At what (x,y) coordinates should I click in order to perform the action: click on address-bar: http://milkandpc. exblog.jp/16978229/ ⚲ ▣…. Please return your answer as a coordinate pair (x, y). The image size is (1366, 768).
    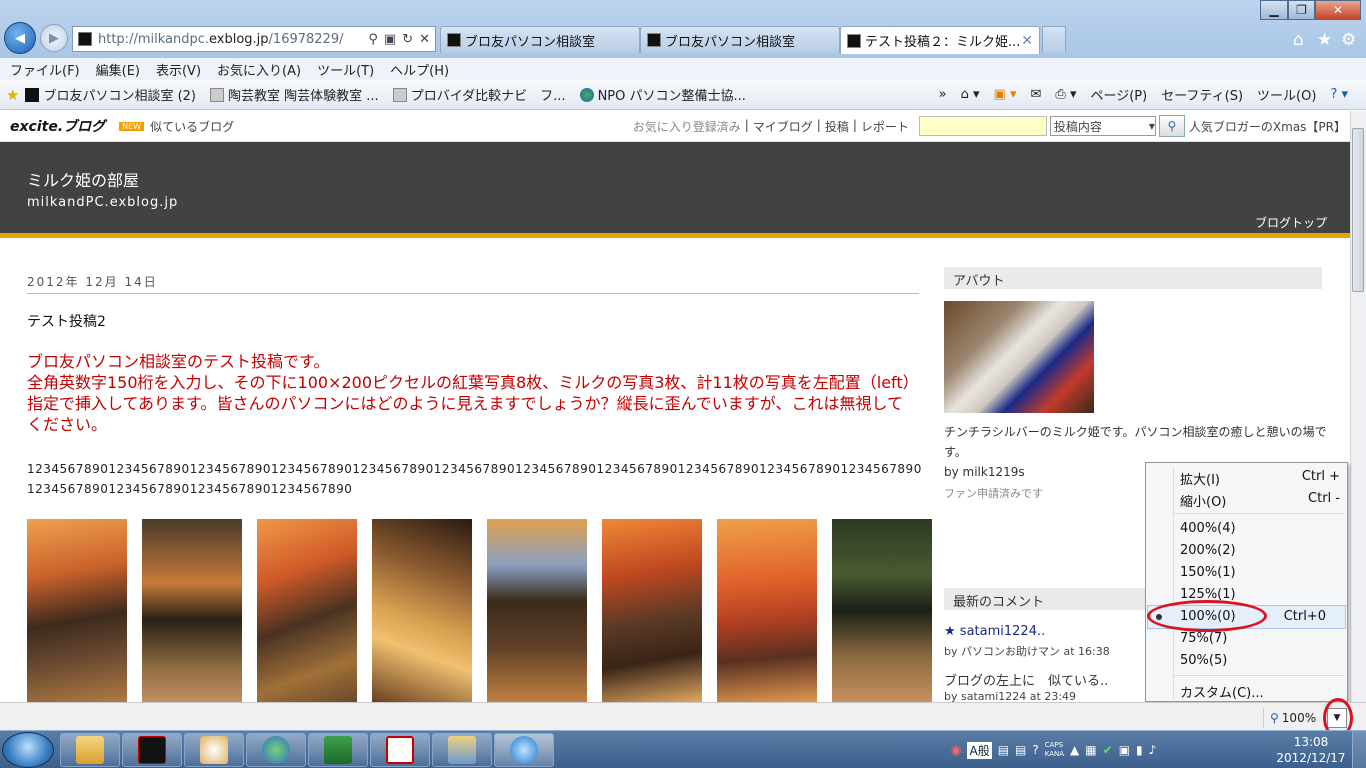
    Looking at the image, I should click on (254, 39).